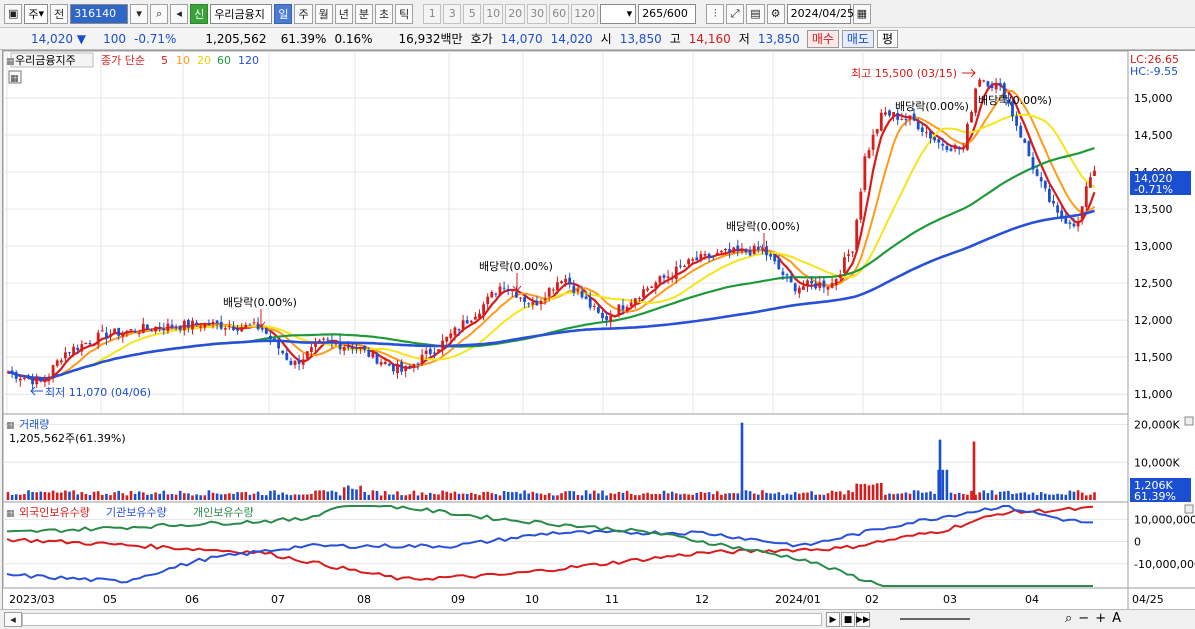 The width and height of the screenshot is (1195, 629). I want to click on prev-button: 전, so click(59, 13).